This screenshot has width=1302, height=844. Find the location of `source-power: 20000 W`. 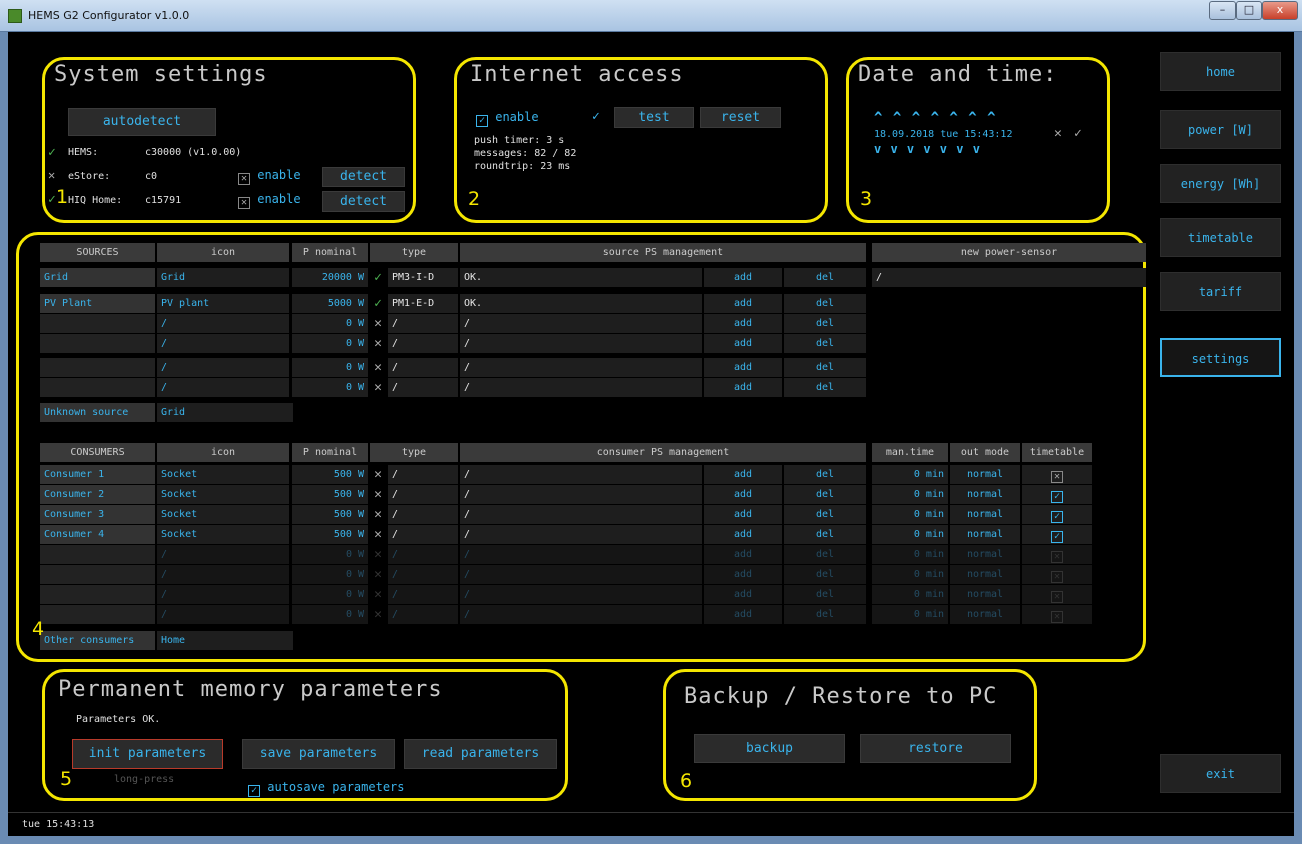

source-power: 20000 W is located at coordinates (330, 277).